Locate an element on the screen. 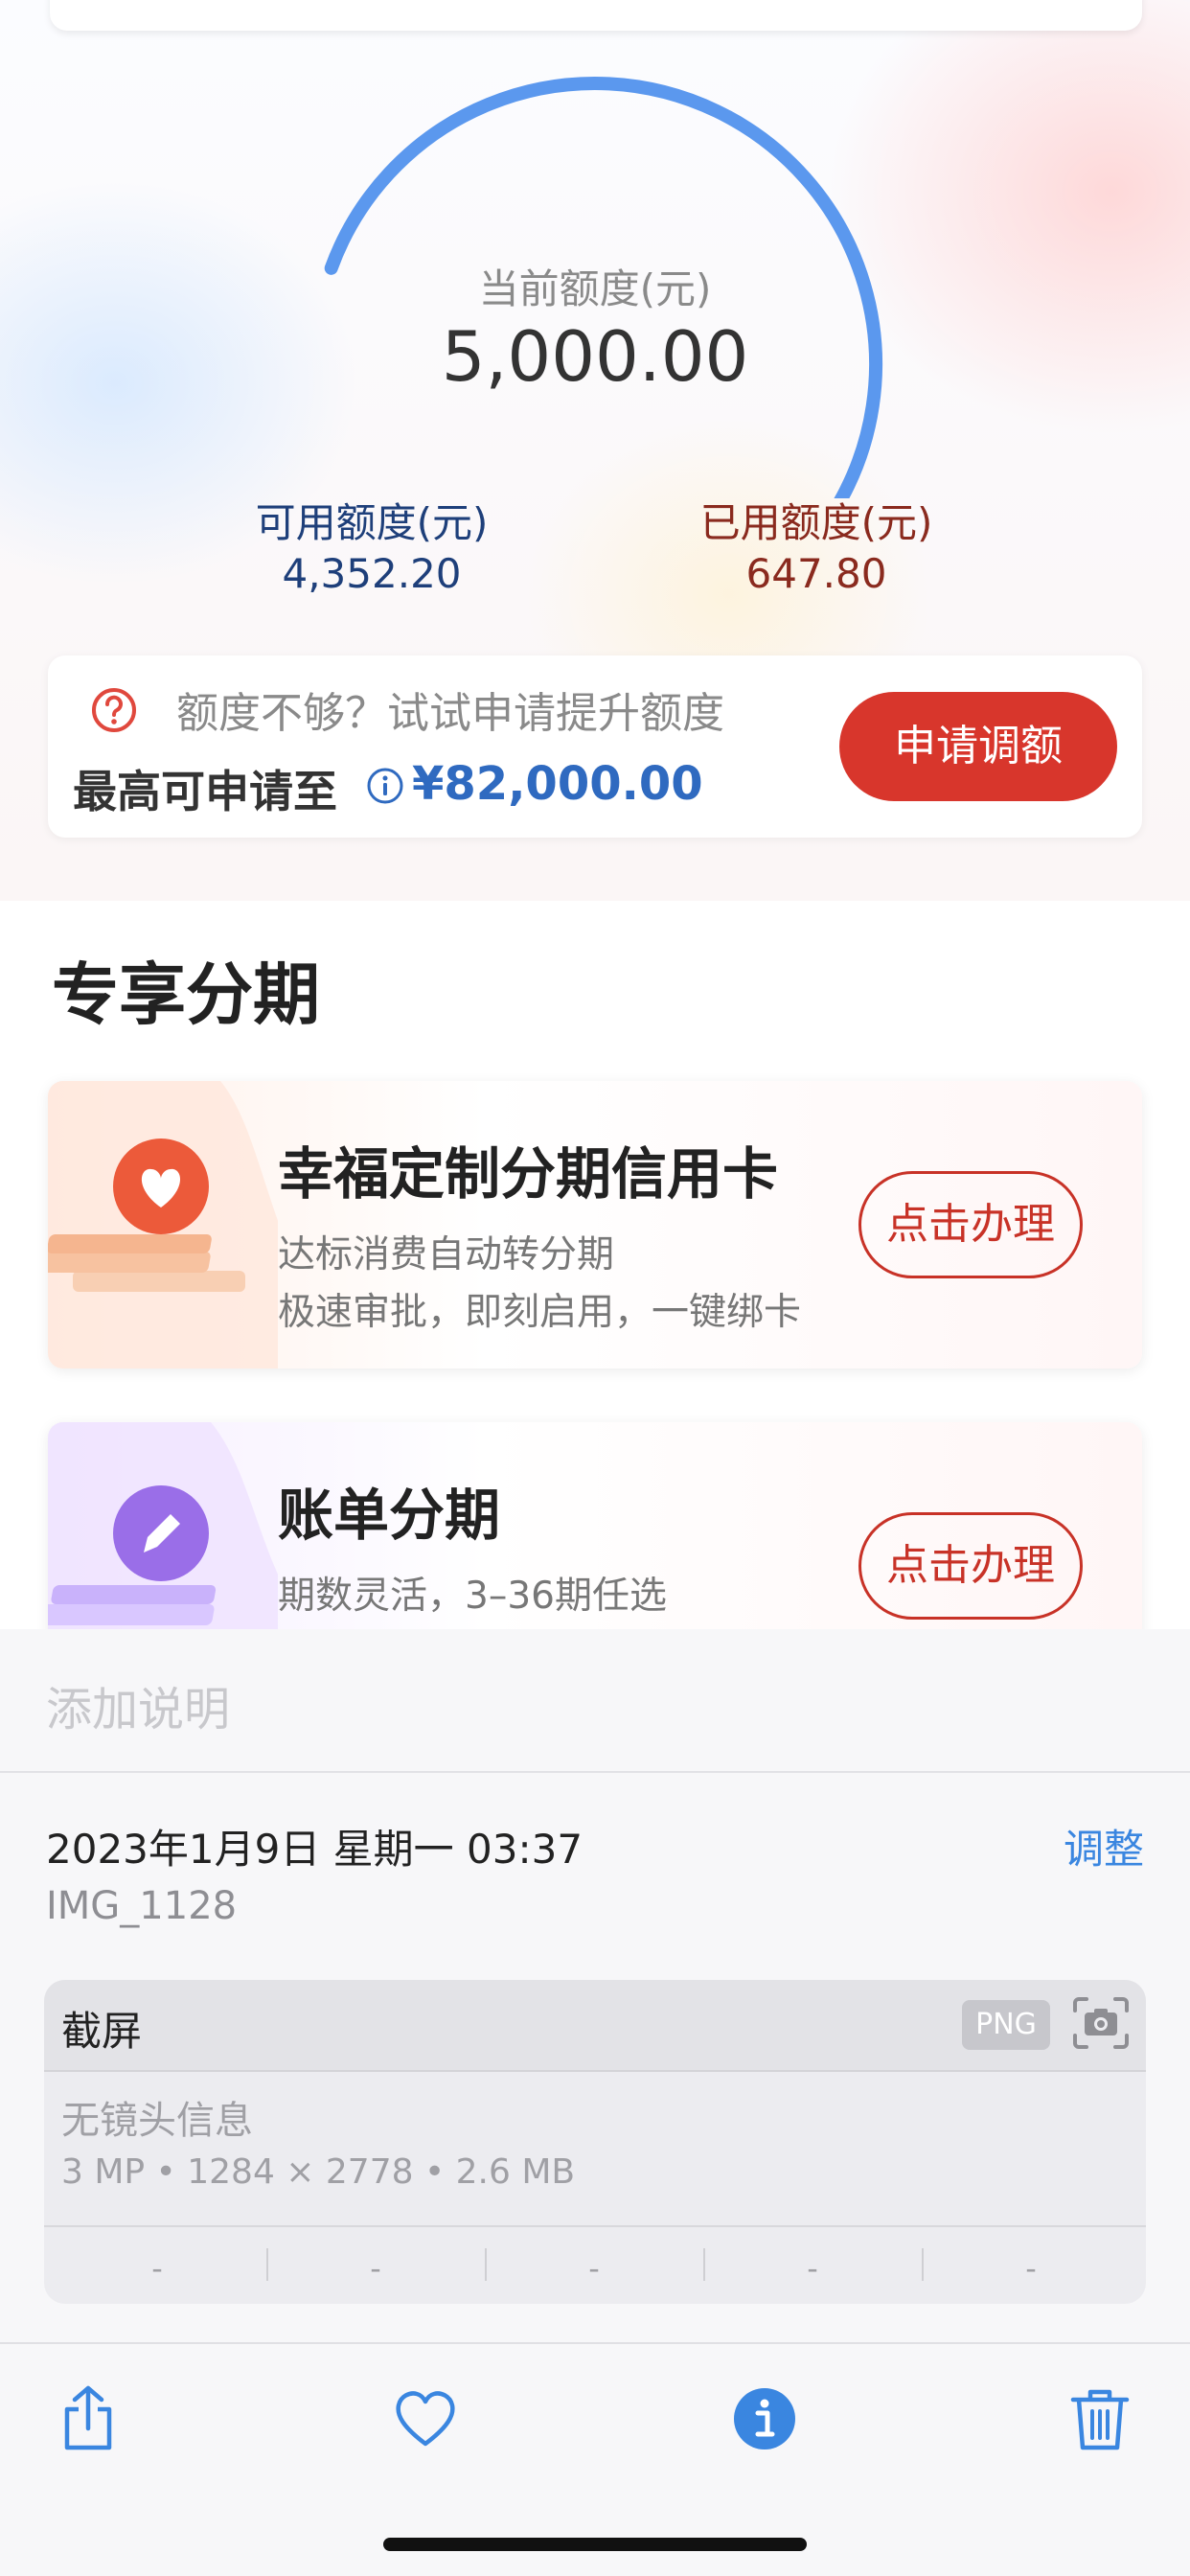 Image resolution: width=1190 pixels, height=2576 pixels. photo-date: 2023年1月9日 星期一 03:37 is located at coordinates (315, 1849).